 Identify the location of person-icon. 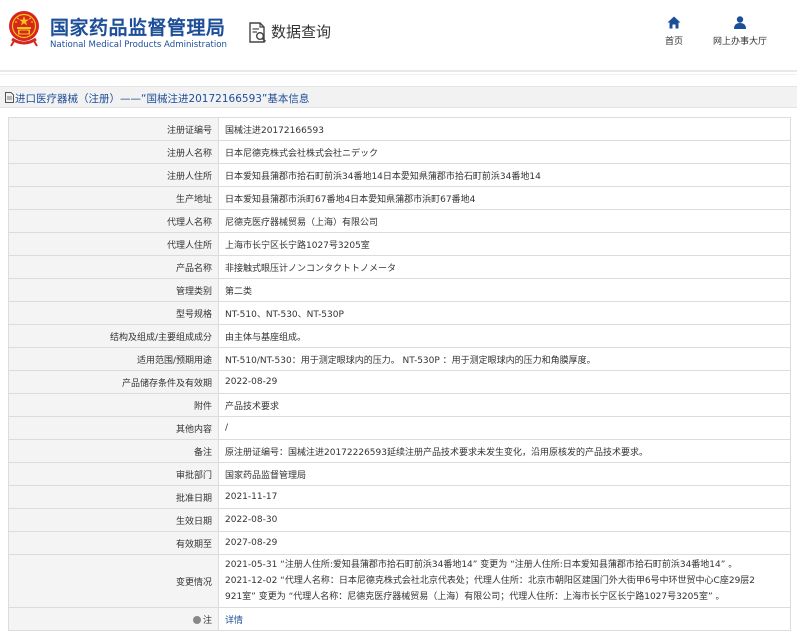
(740, 22).